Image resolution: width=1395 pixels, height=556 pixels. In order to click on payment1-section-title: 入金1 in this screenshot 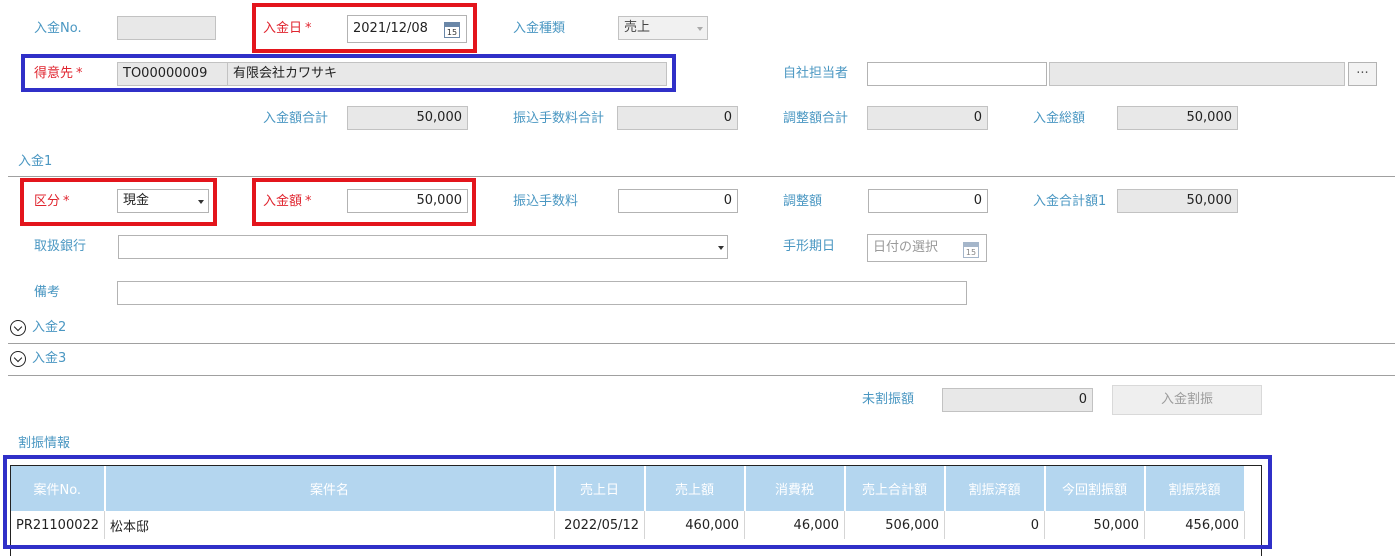, I will do `click(35, 161)`.